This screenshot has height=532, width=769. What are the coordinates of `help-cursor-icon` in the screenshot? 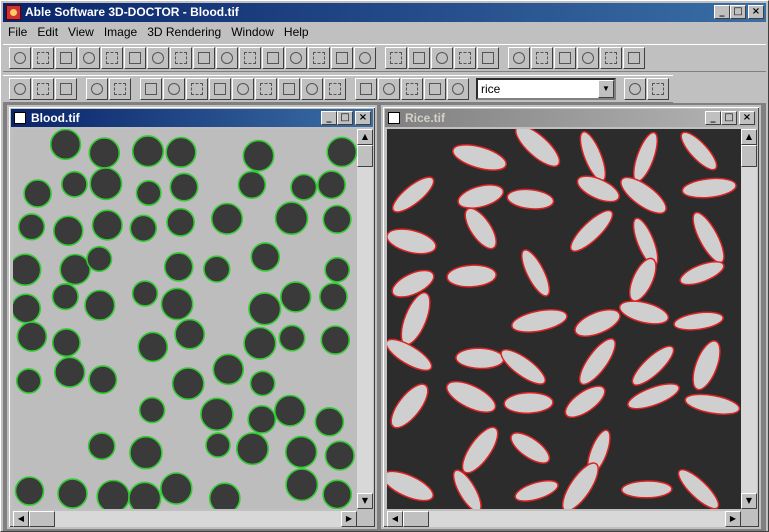 It's located at (658, 89).